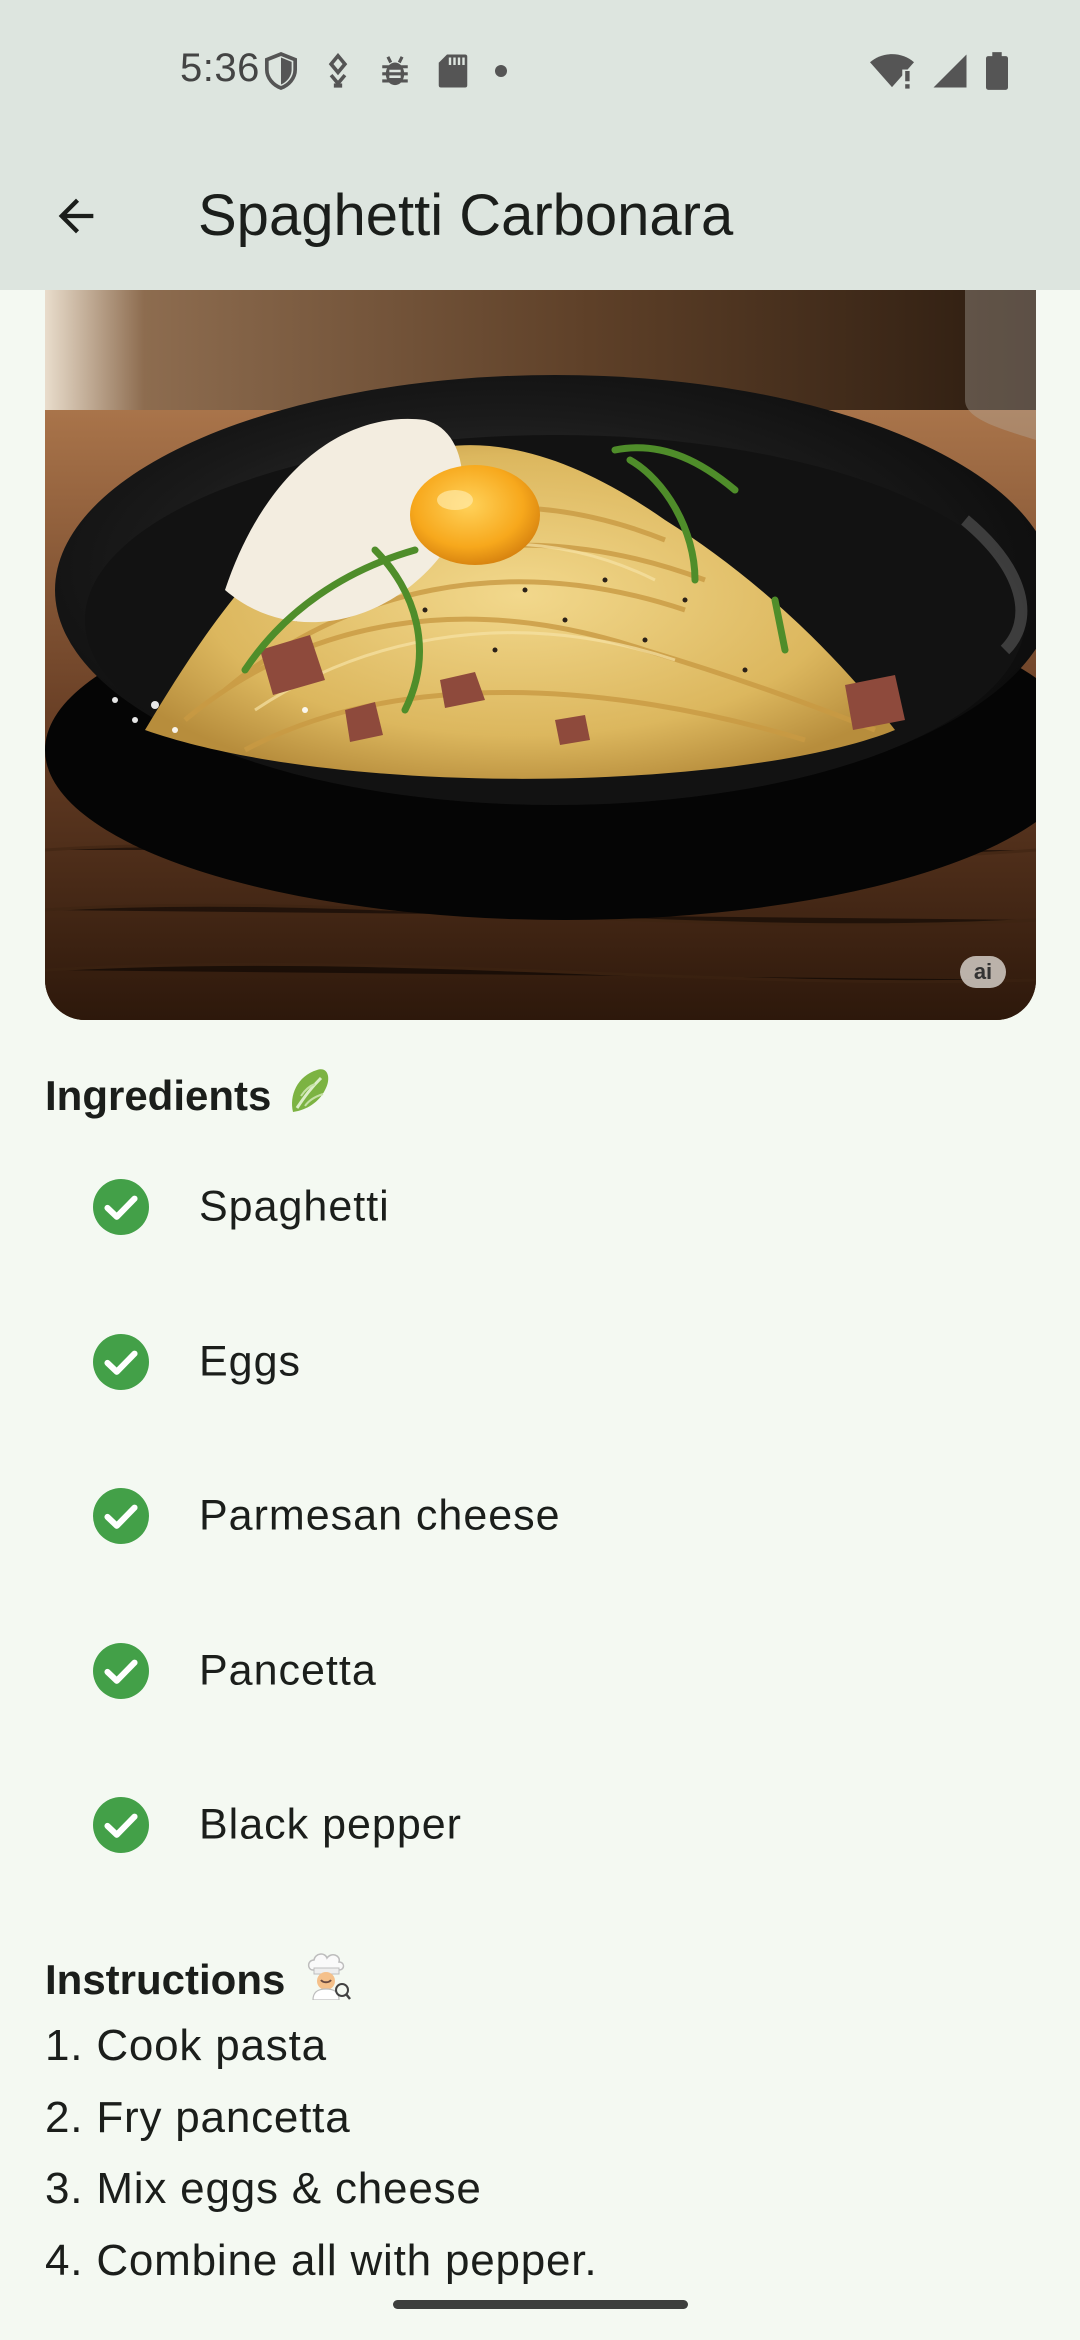  I want to click on wifi-alert-icon, so click(892, 71).